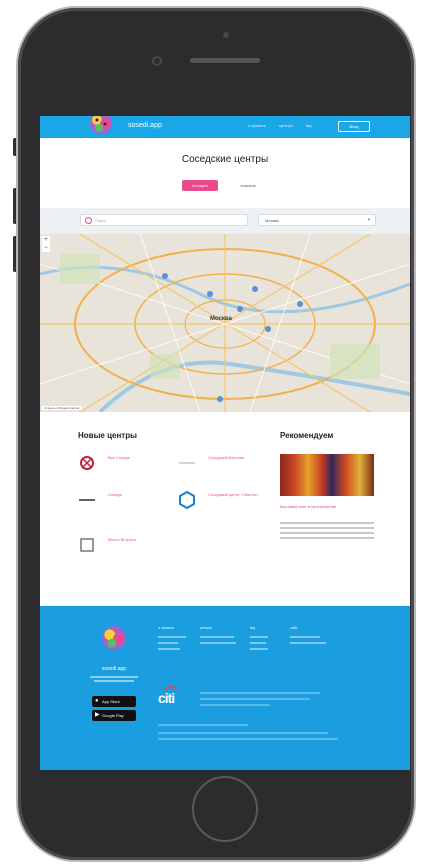 The height and width of the screenshot is (864, 425). What do you see at coordinates (225, 60) in the screenshot?
I see `earpiece-speaker` at bounding box center [225, 60].